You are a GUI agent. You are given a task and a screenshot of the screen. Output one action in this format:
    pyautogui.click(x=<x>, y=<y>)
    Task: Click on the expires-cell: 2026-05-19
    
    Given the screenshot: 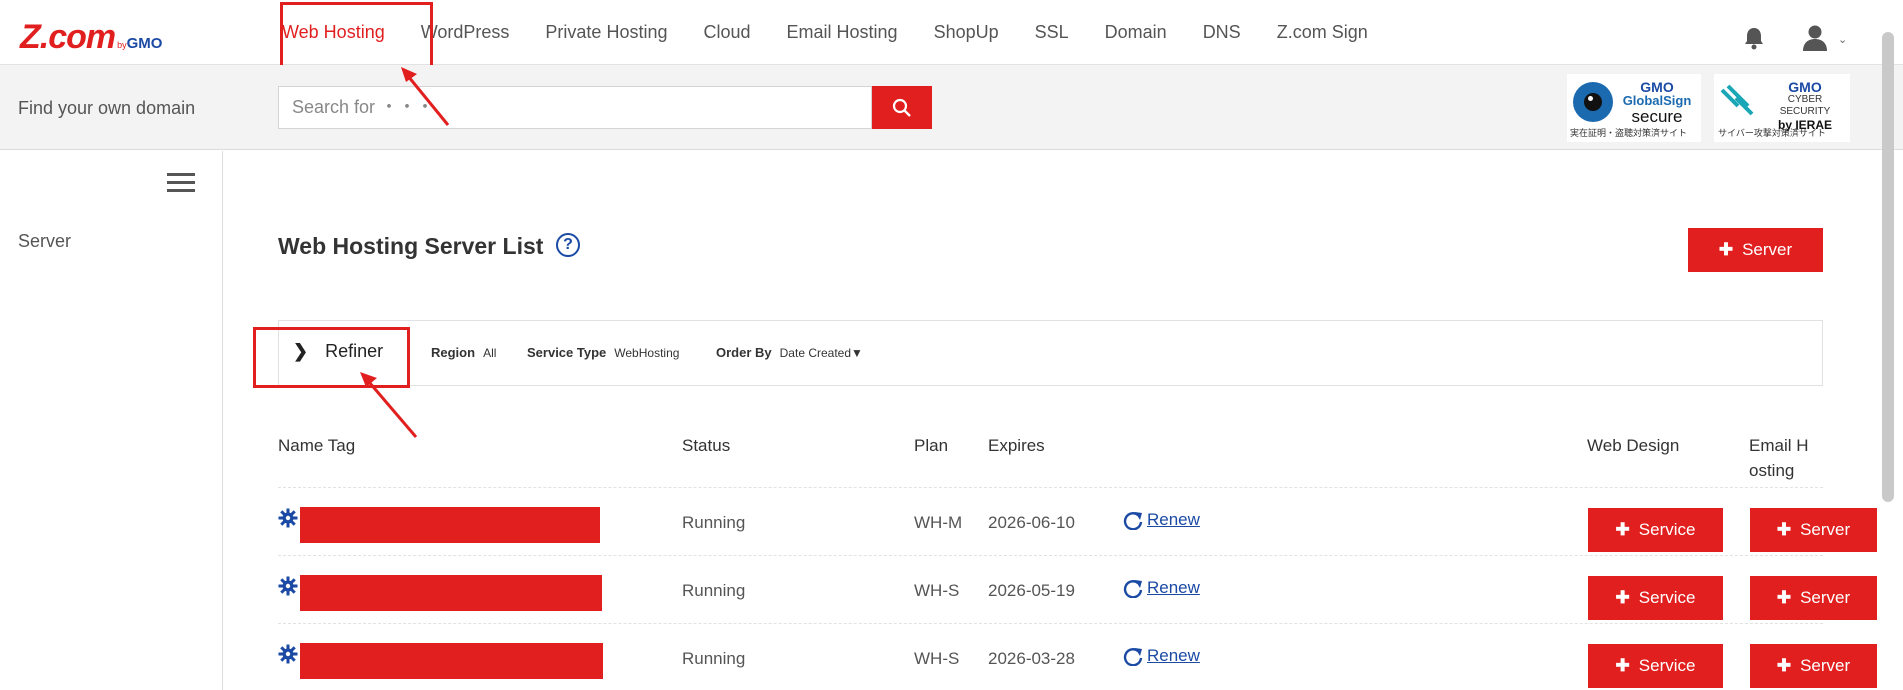 What is the action you would take?
    pyautogui.click(x=1031, y=590)
    